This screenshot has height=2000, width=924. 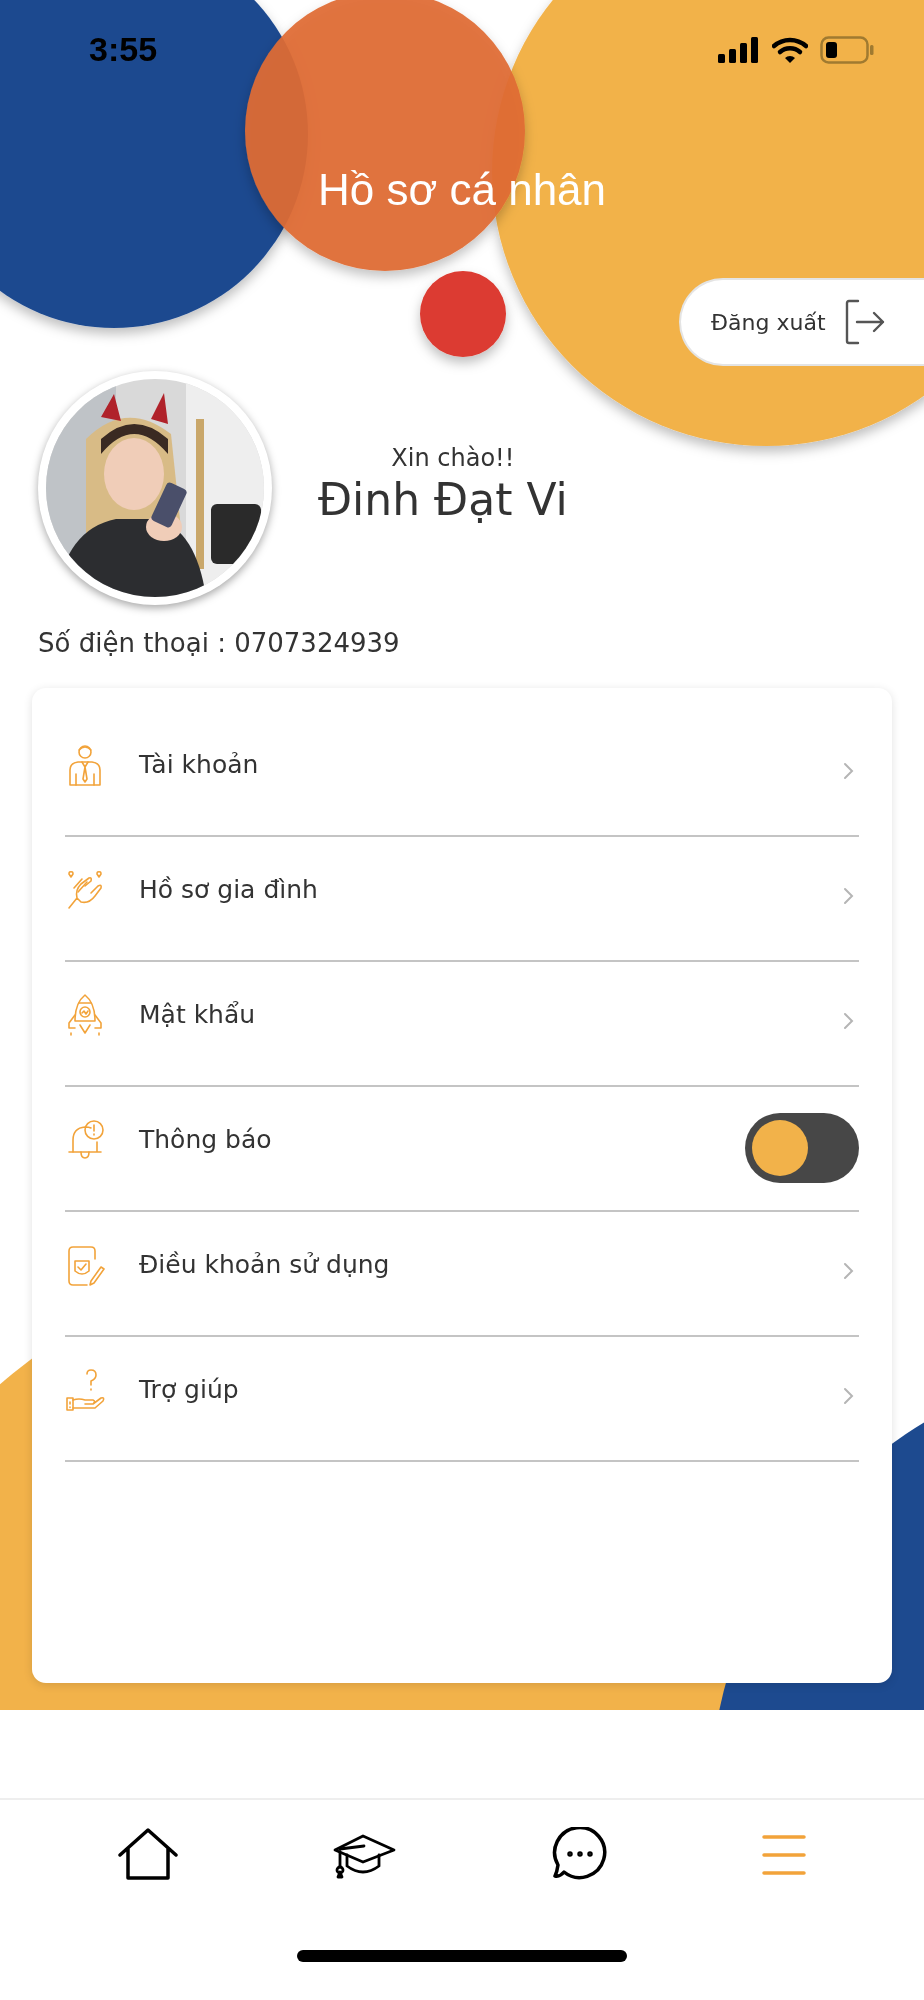 What do you see at coordinates (198, 1014) in the screenshot?
I see `menu-item-label: Mật khẩu` at bounding box center [198, 1014].